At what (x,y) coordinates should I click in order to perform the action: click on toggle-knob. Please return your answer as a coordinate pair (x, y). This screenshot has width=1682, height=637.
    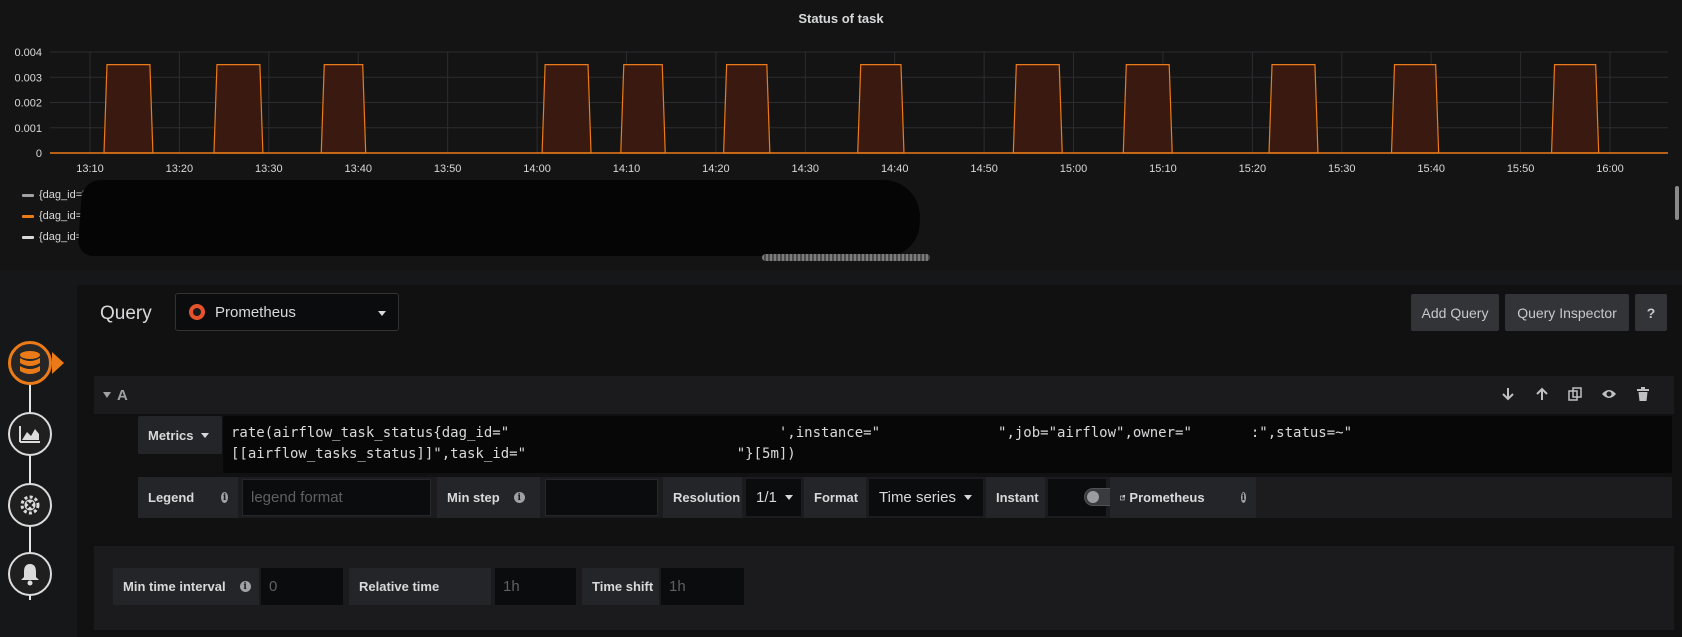
    Looking at the image, I should click on (1093, 497).